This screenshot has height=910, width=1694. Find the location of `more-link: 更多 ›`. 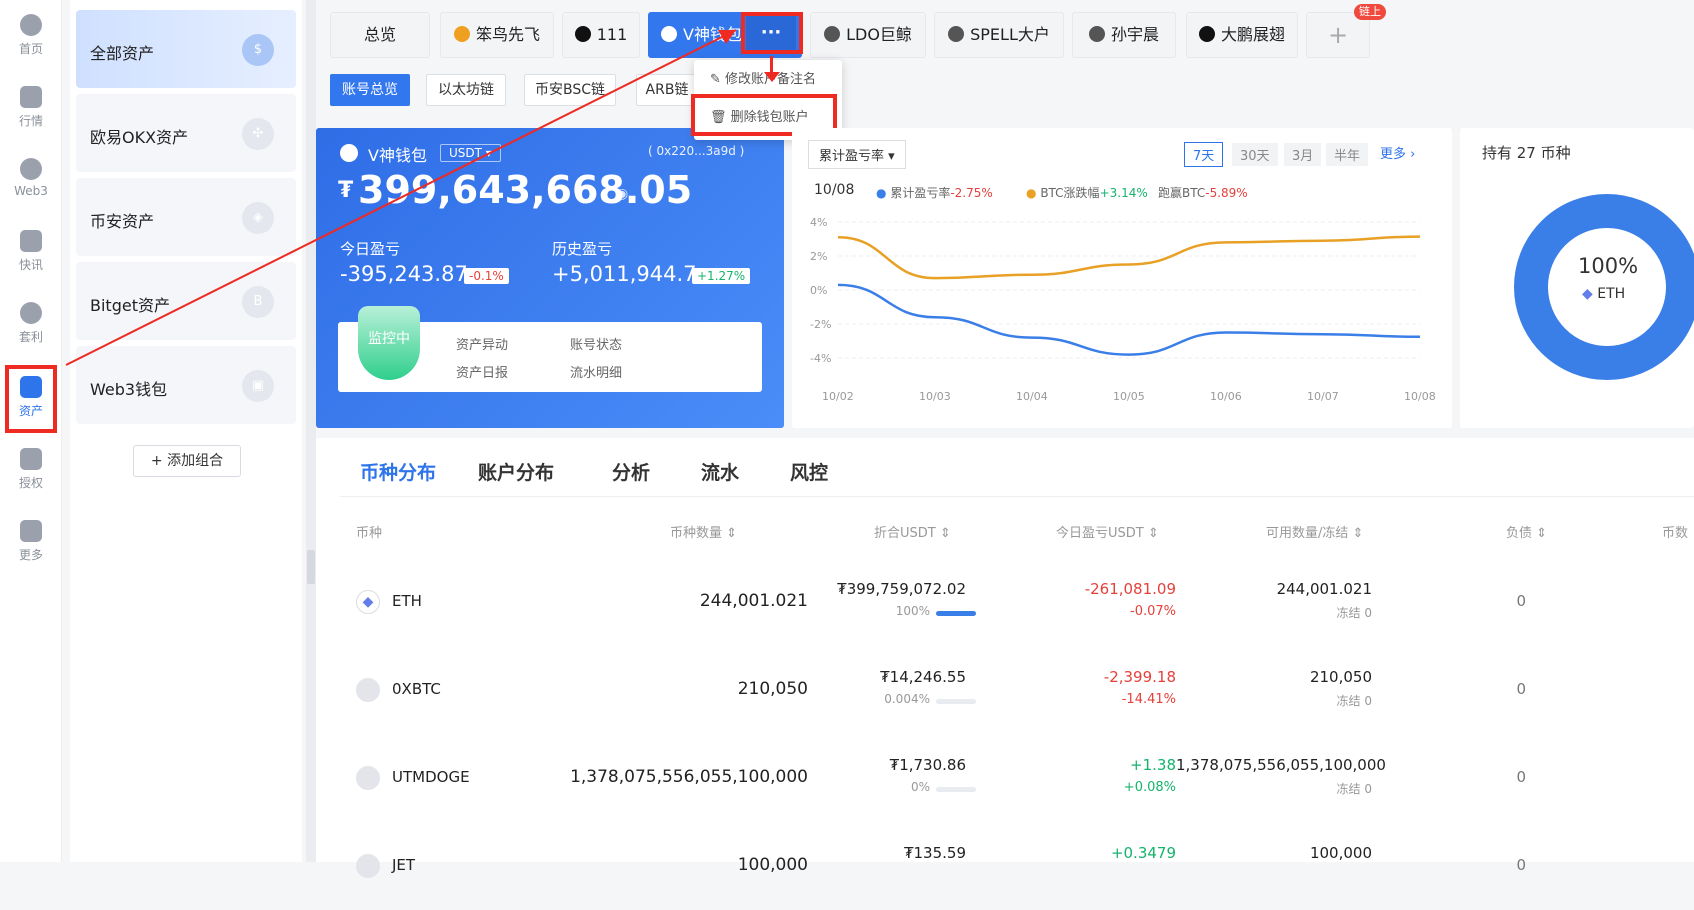

more-link: 更多 › is located at coordinates (1397, 152).